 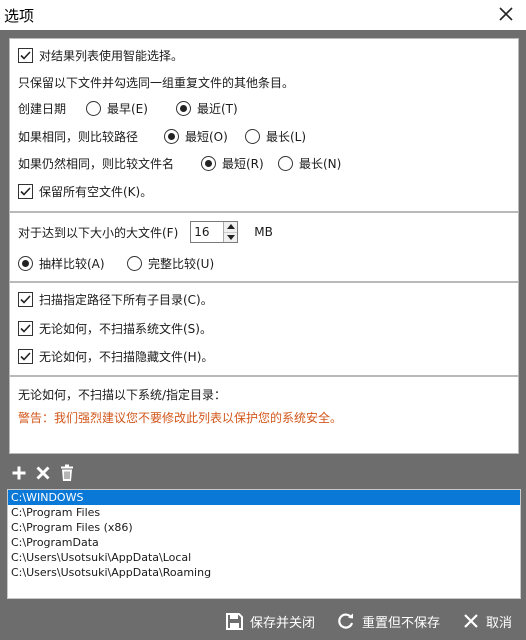 What do you see at coordinates (346, 621) in the screenshot?
I see `refresh-icon` at bounding box center [346, 621].